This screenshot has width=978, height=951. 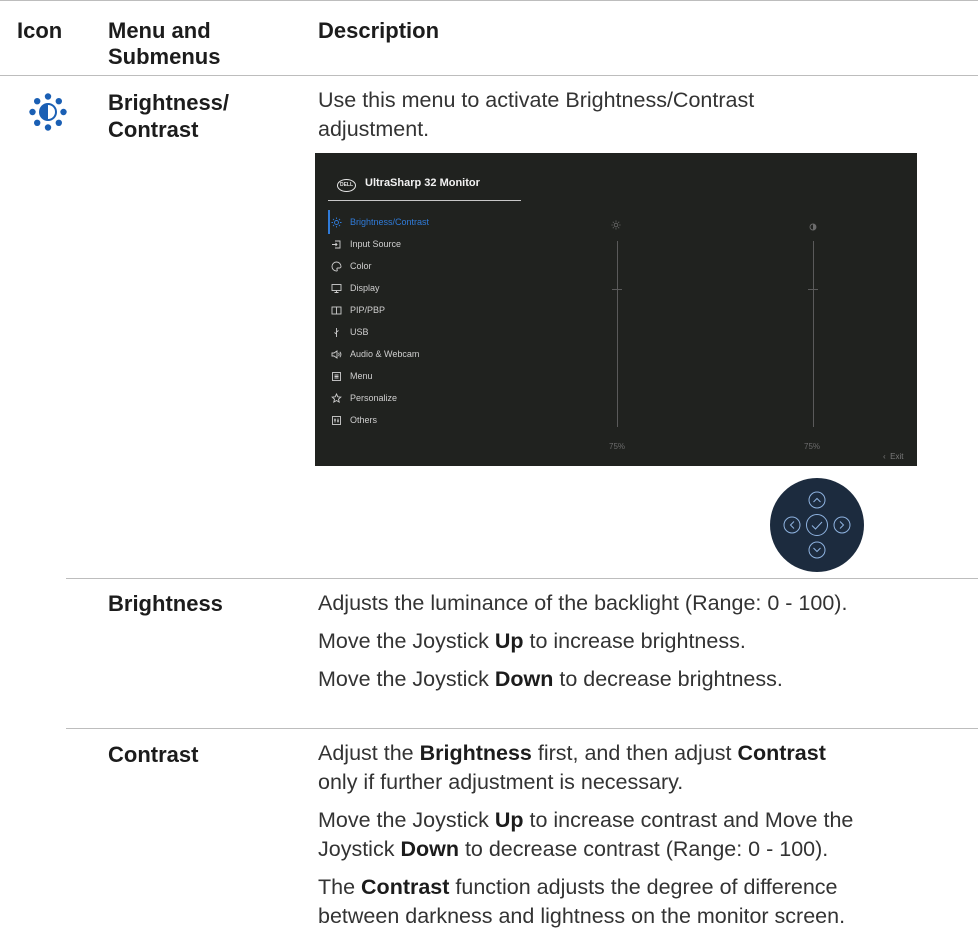 I want to click on contrast-slider-thumb, so click(x=813, y=289).